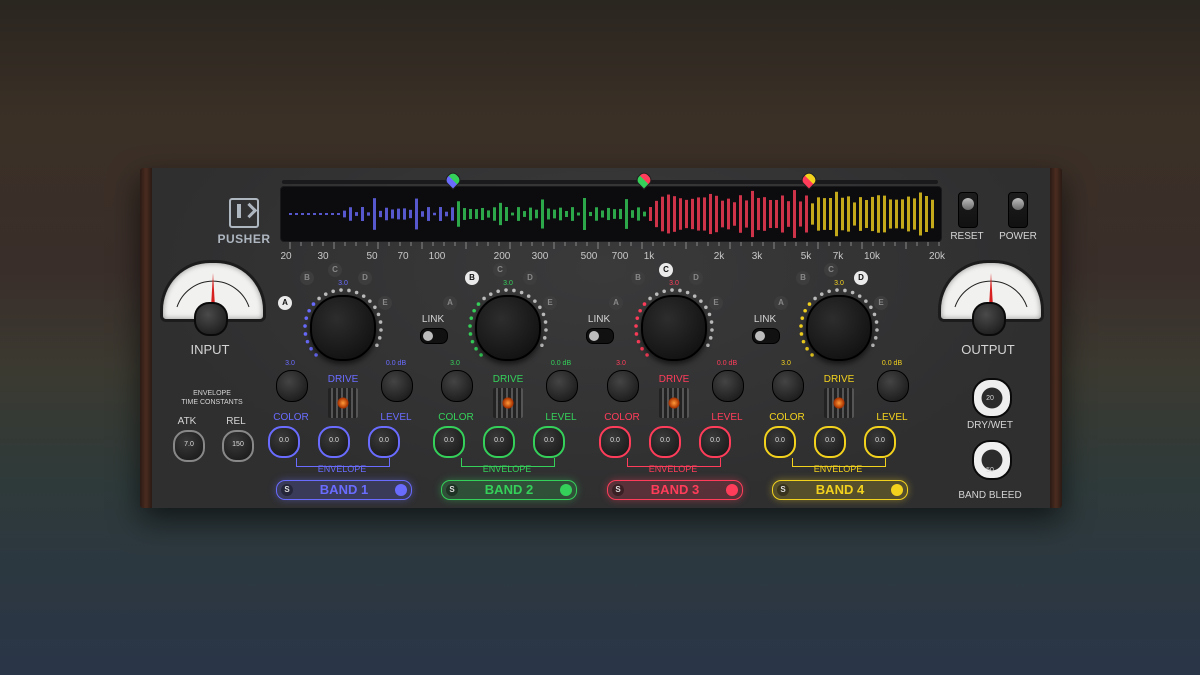 The image size is (1200, 675). What do you see at coordinates (189, 446) in the screenshot?
I see `atk-knob: 7.0` at bounding box center [189, 446].